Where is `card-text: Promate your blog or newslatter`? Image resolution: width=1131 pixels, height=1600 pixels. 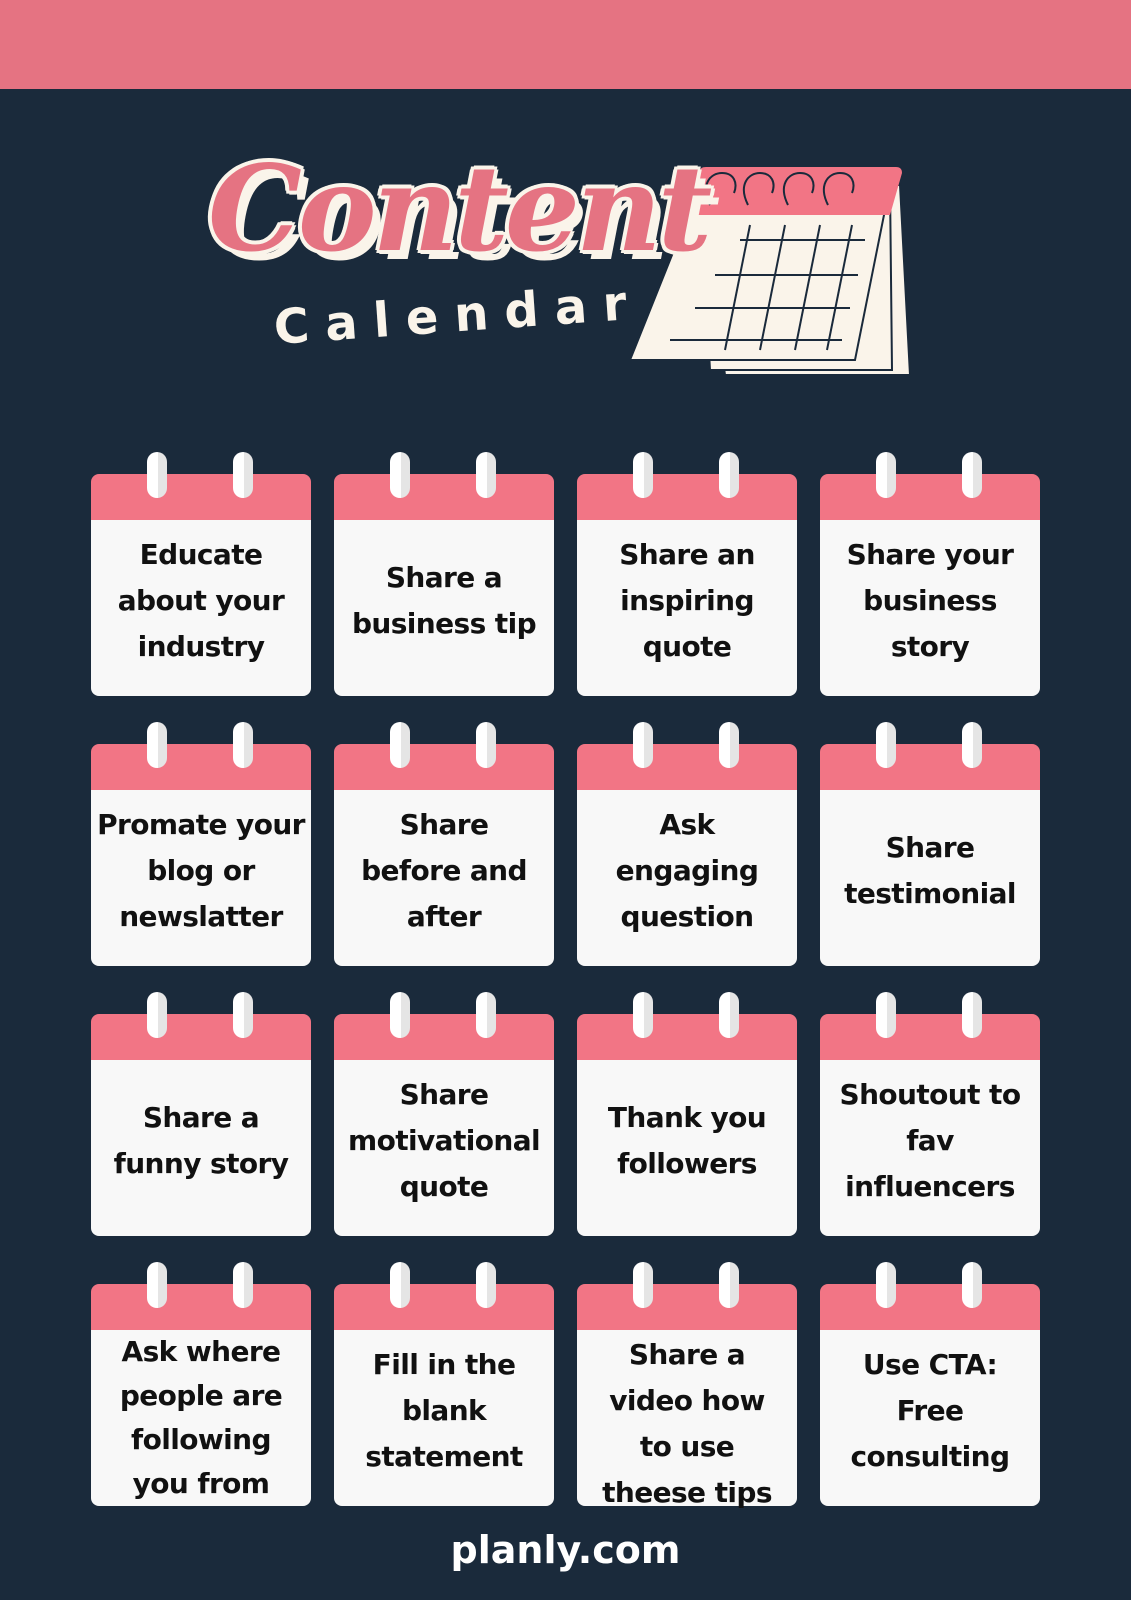 card-text: Promate your blog or newslatter is located at coordinates (201, 870).